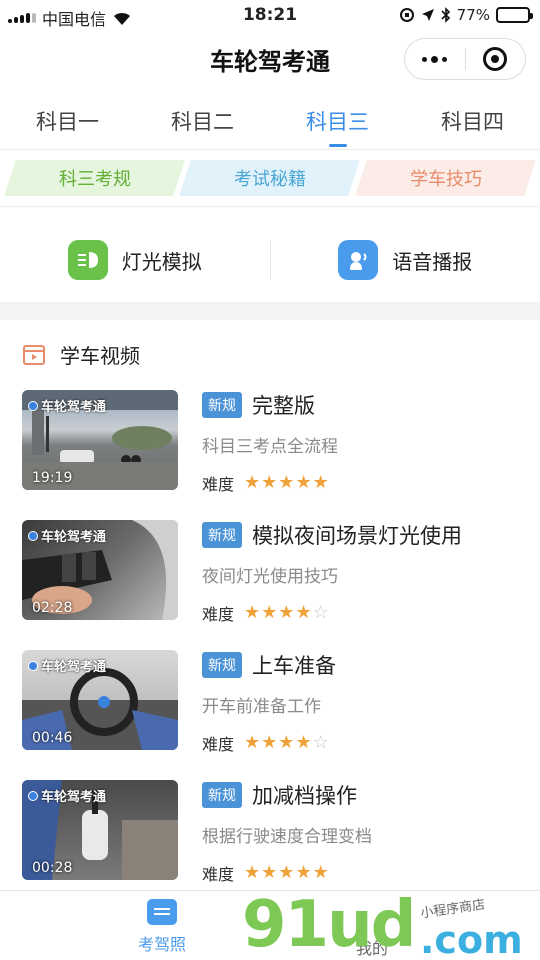 Image resolution: width=540 pixels, height=960 pixels. I want to click on watermark-domain: .com, so click(471, 939).